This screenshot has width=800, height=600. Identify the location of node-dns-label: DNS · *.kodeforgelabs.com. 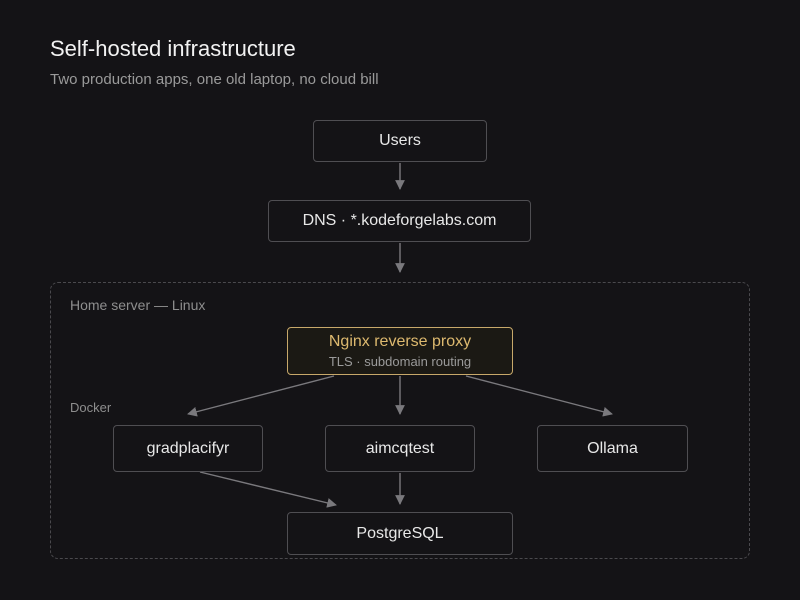
(399, 220).